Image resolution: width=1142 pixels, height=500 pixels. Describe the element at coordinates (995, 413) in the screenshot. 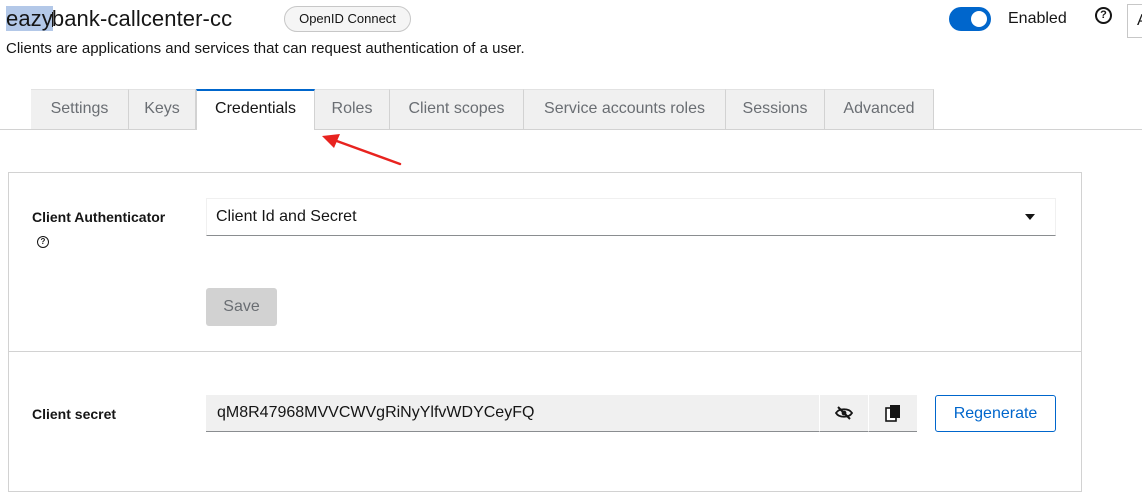

I see `regenerate-button: Regenerate` at that location.